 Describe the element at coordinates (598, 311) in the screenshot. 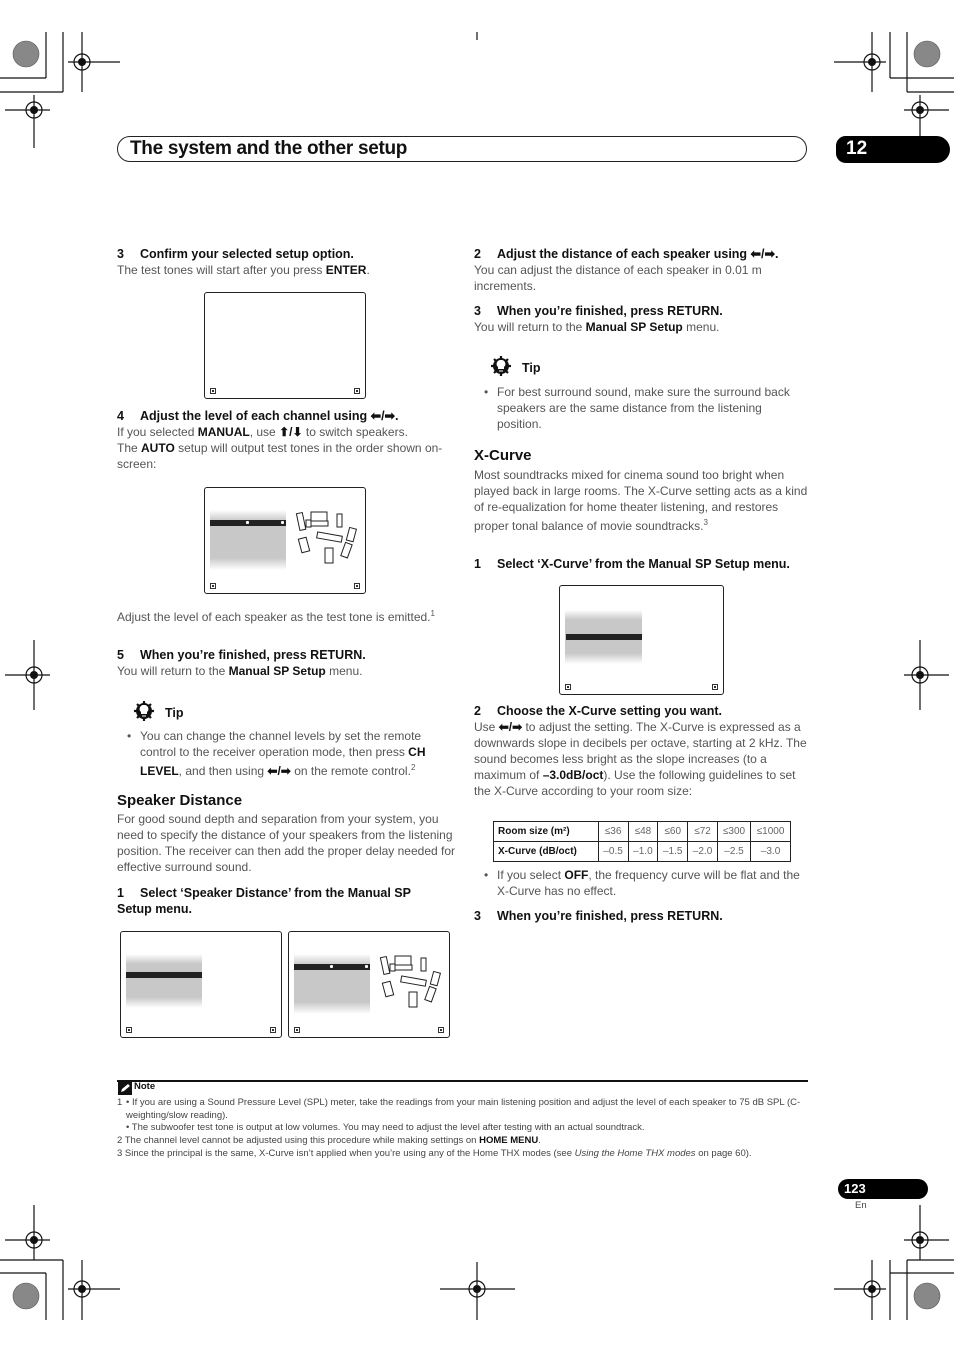

I see `distance-step-3-heading: 3 When you’re finished, press RETURN.` at that location.